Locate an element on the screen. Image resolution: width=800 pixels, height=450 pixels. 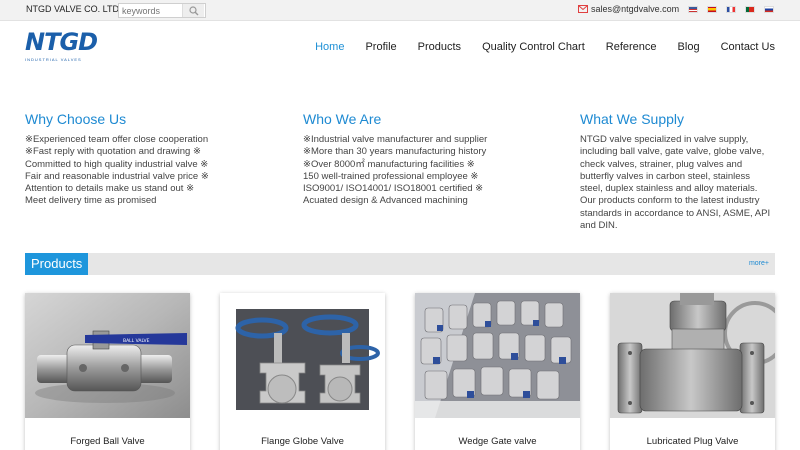
product-card: Wedge Gate valve is located at coordinates (497, 371).